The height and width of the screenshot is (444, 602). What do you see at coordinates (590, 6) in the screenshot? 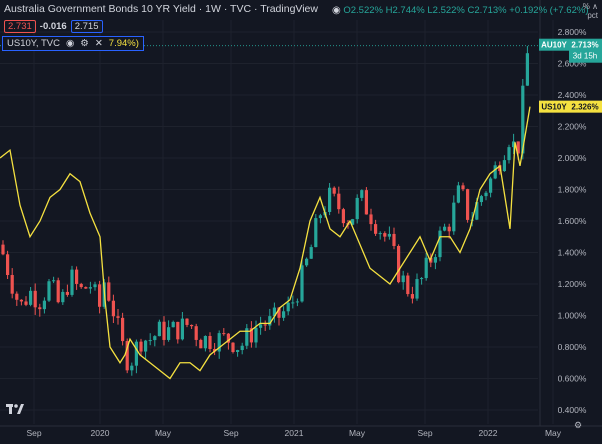
I see `scale-top: % ∧` at bounding box center [590, 6].